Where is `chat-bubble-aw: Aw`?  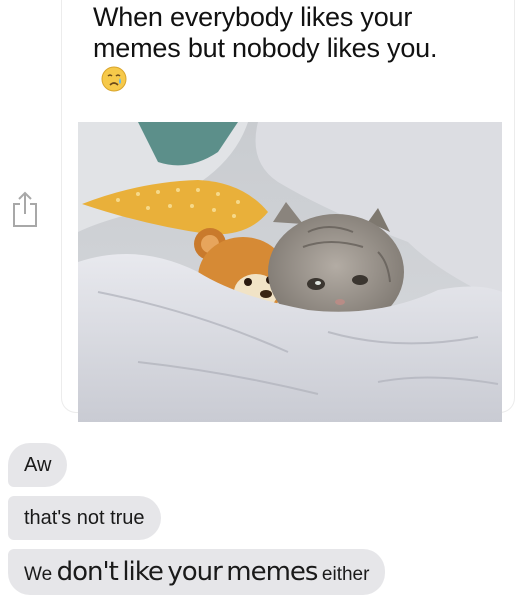
chat-bubble-aw: Aw is located at coordinates (38, 465).